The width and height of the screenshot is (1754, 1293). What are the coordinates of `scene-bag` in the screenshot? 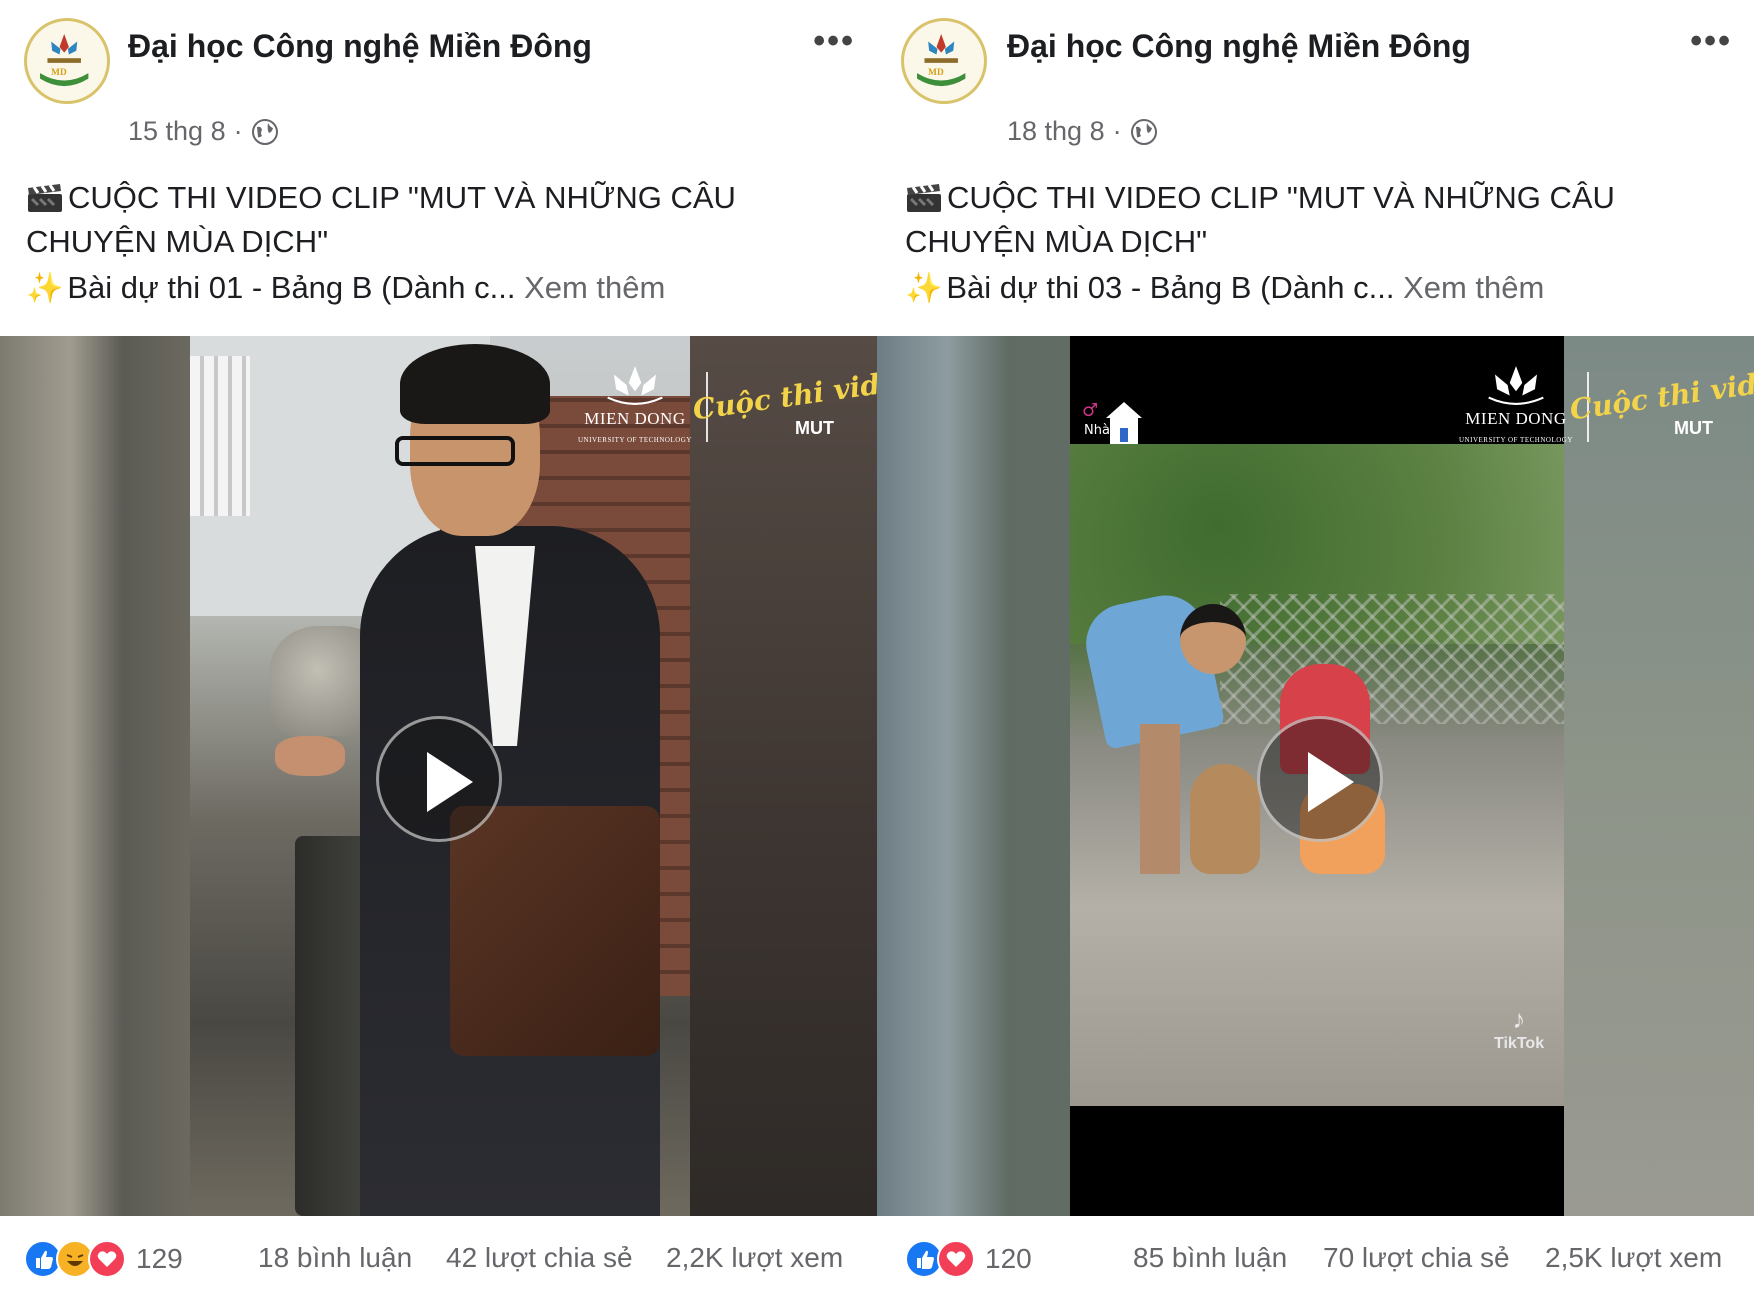 It's located at (555, 931).